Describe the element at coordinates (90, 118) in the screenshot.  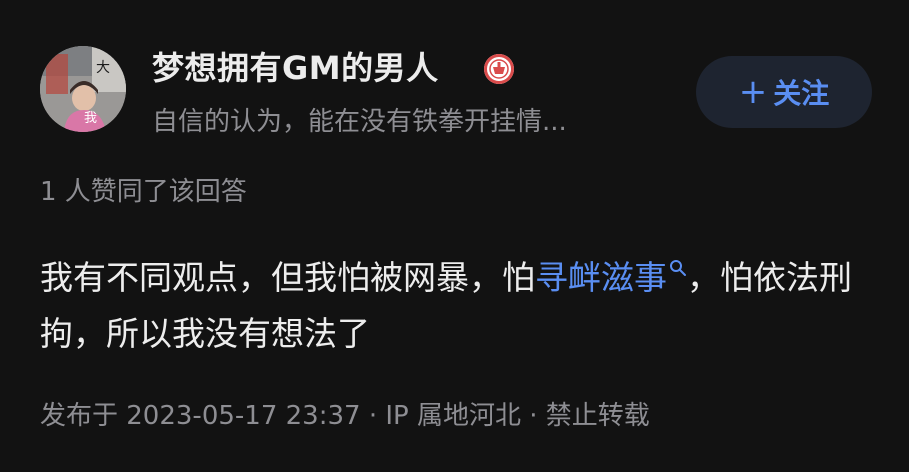
I see `avatar-text-bottom: 我` at that location.